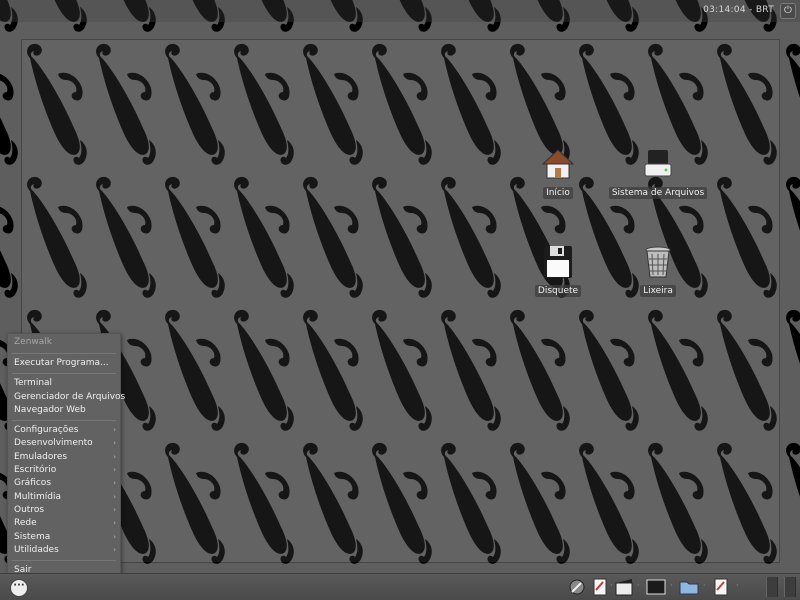  I want to click on desktop-icon-filesystem: Sistema de Arquivos, so click(658, 172).